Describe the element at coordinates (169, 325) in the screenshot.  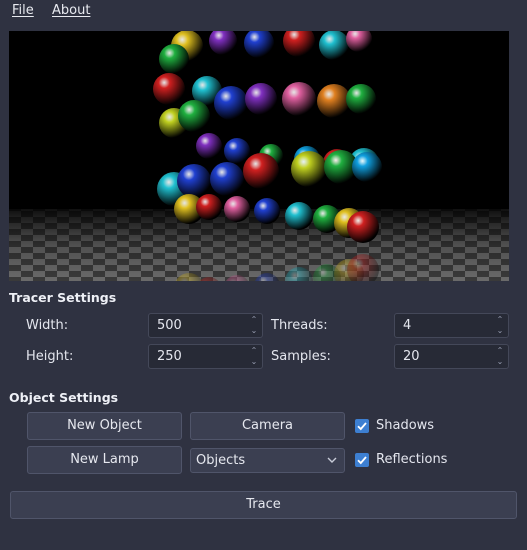
I see `width-value: 500` at that location.